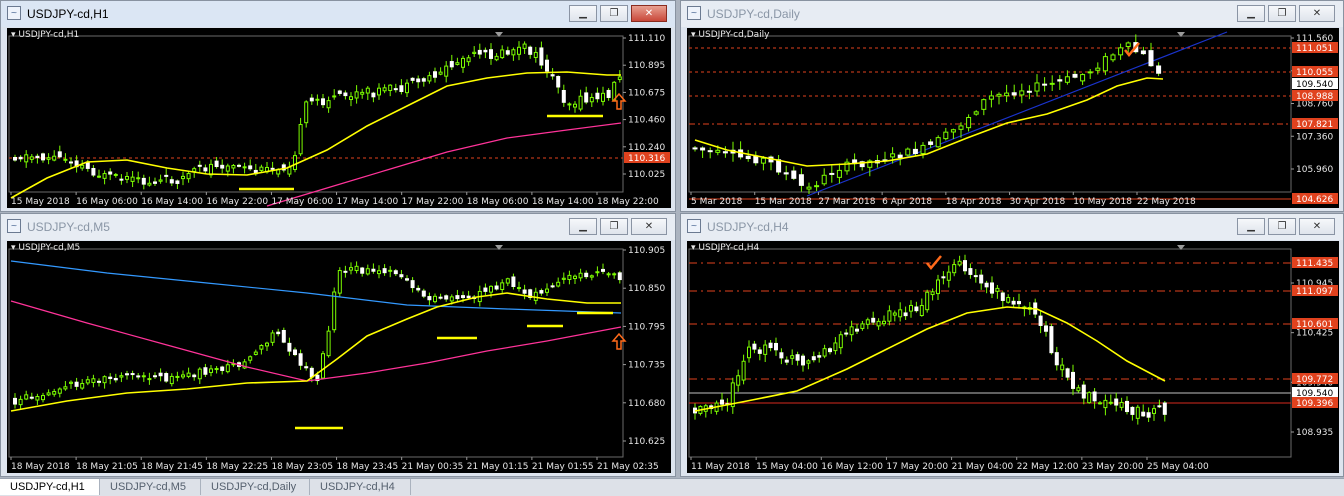  I want to click on window-titlebar: ~ USDJPY-cd,H4 ▁ ❐ ✕, so click(1012, 227).